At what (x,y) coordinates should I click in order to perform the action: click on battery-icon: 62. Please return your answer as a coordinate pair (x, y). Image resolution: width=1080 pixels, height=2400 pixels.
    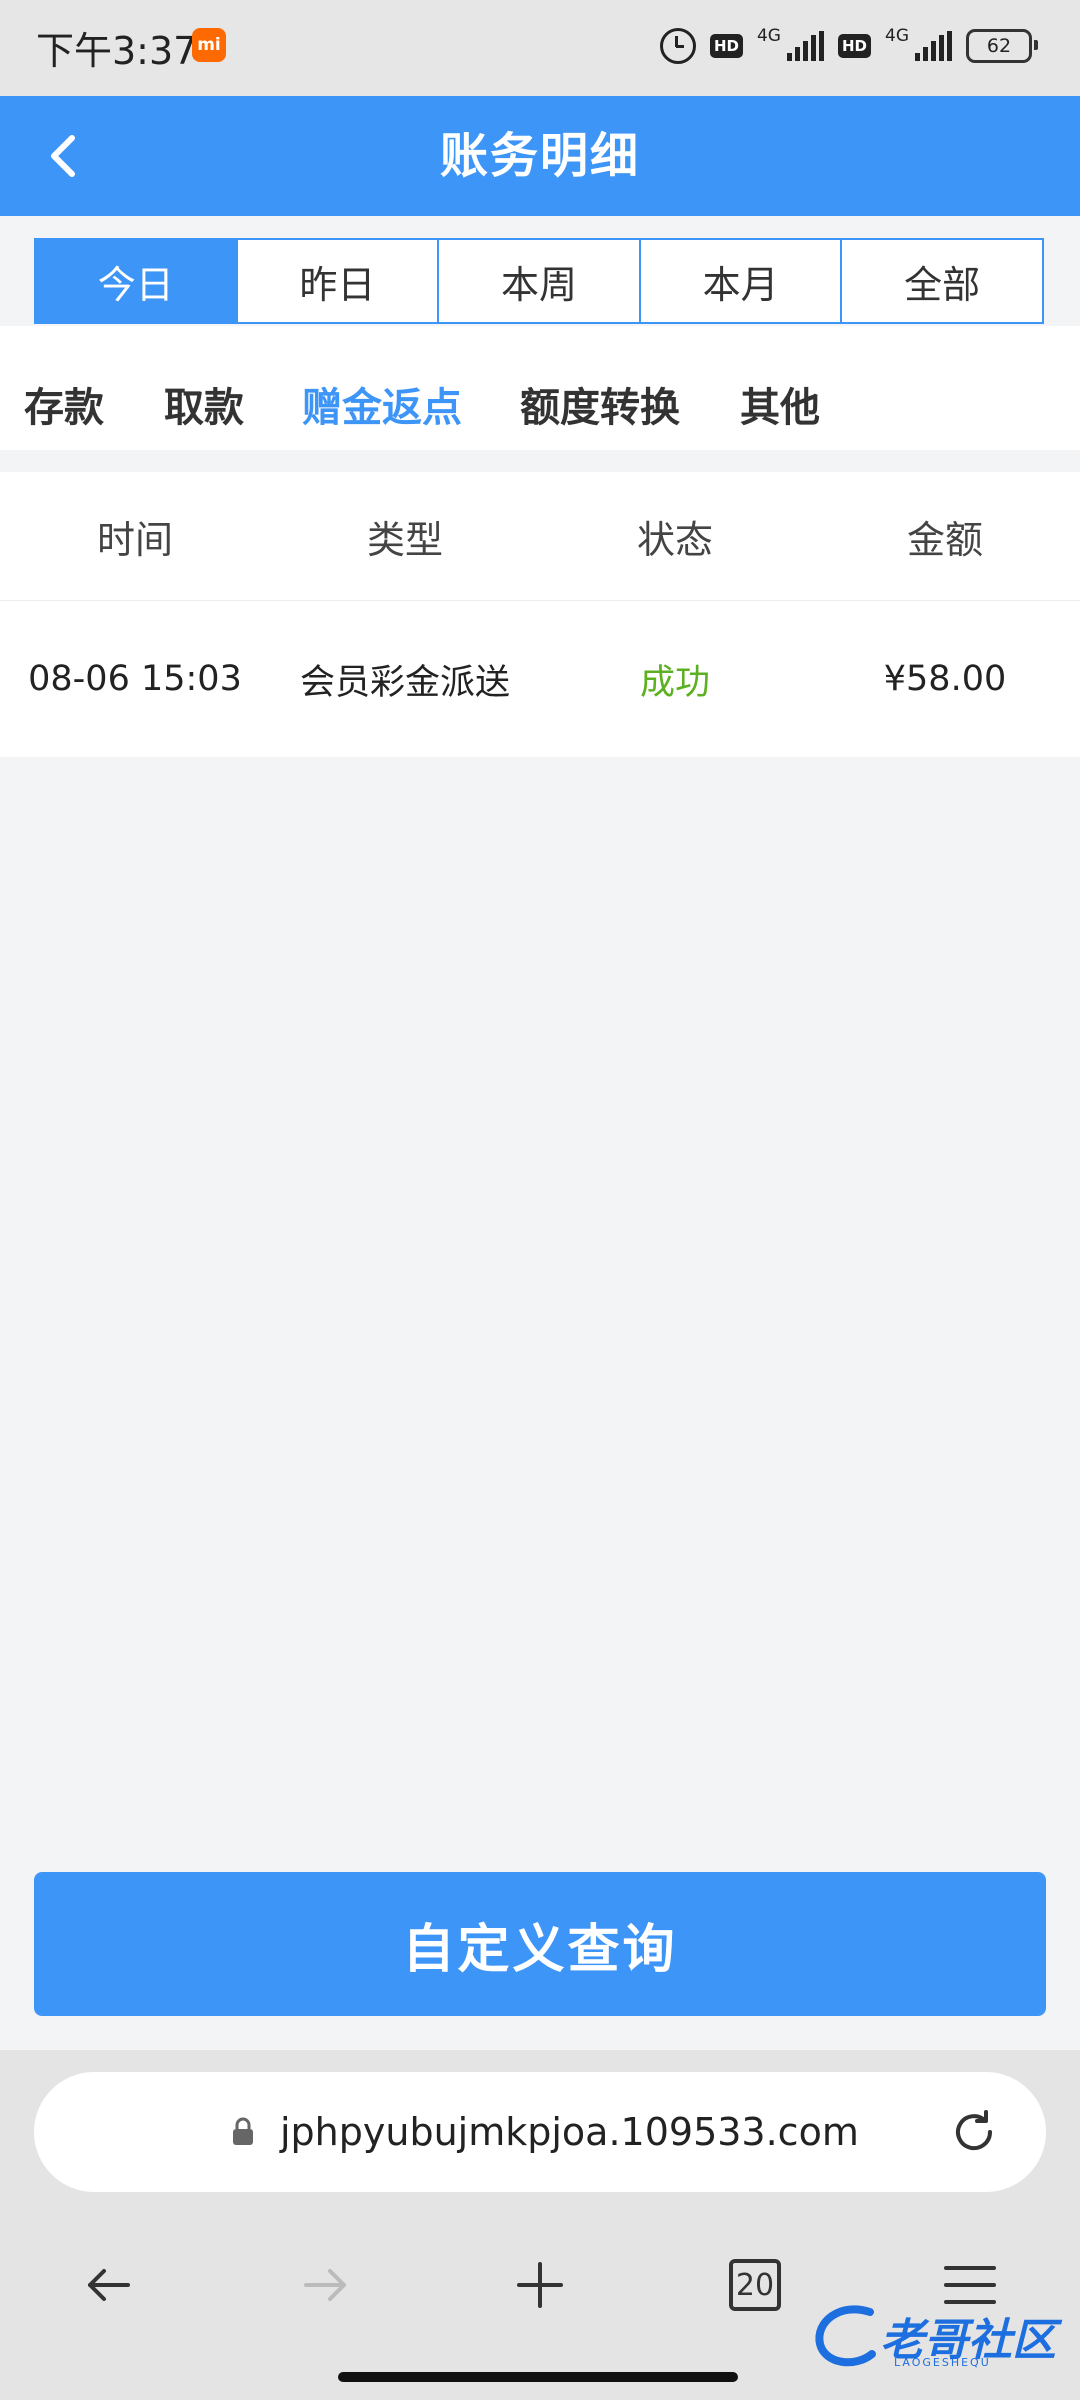
    Looking at the image, I should click on (1002, 46).